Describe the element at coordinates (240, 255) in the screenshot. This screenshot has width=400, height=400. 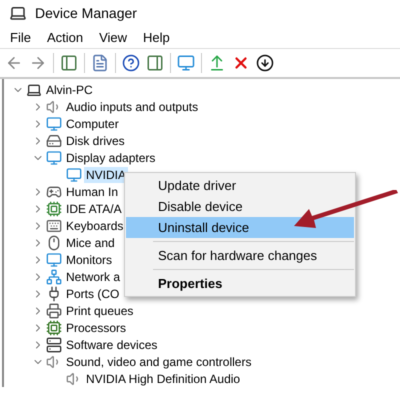
I see `menu-option: Scan for hardware changes` at that location.